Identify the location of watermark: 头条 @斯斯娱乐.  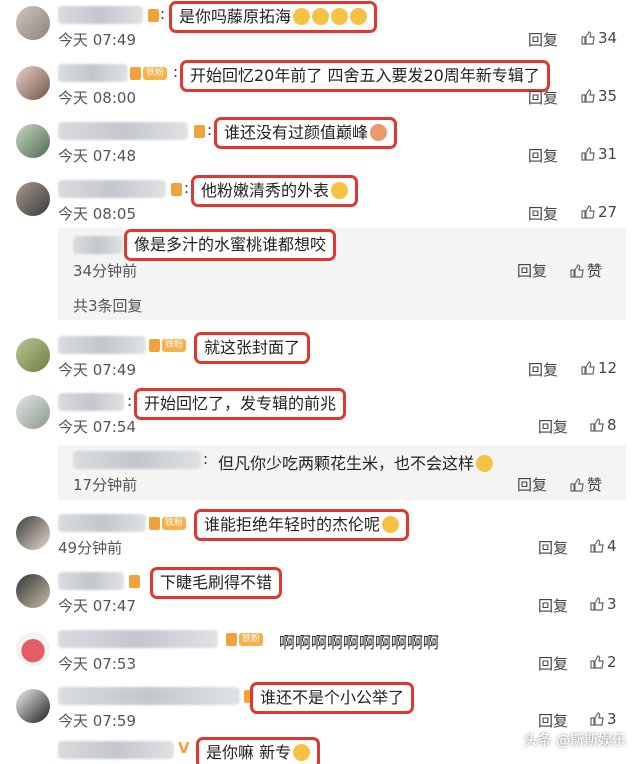
(574, 741).